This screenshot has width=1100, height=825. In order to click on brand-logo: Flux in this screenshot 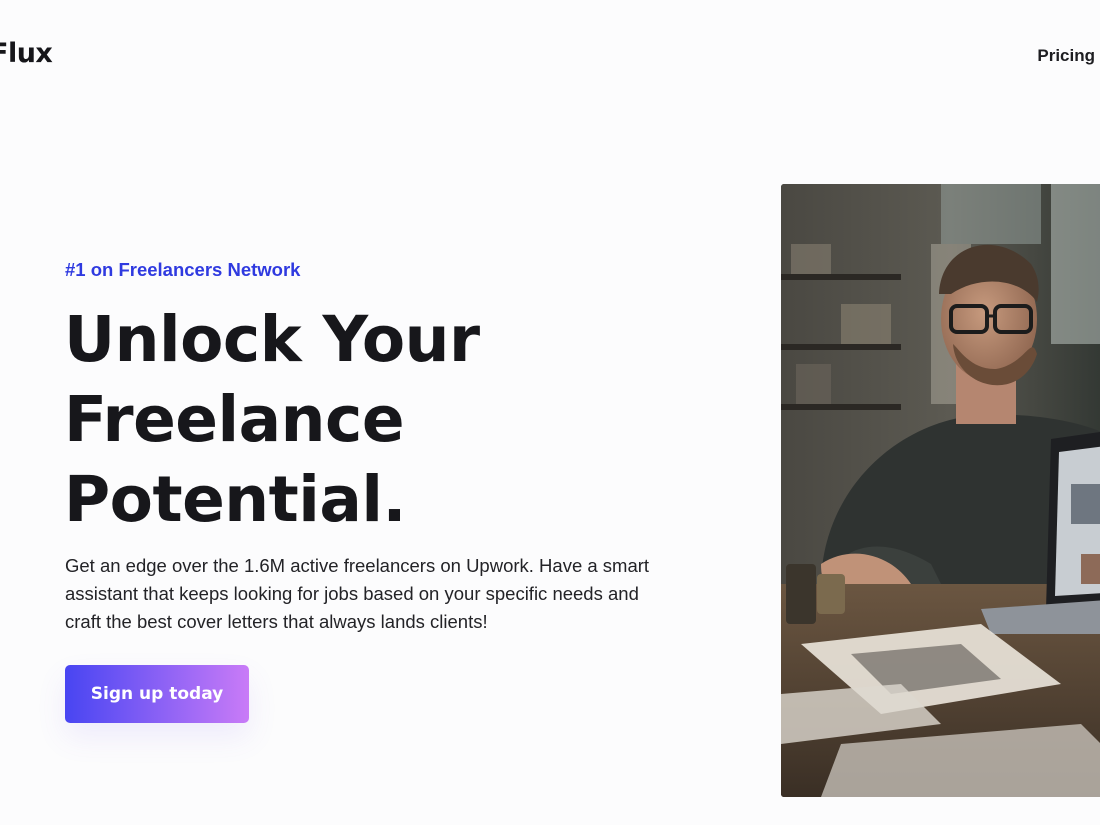, I will do `click(26, 53)`.